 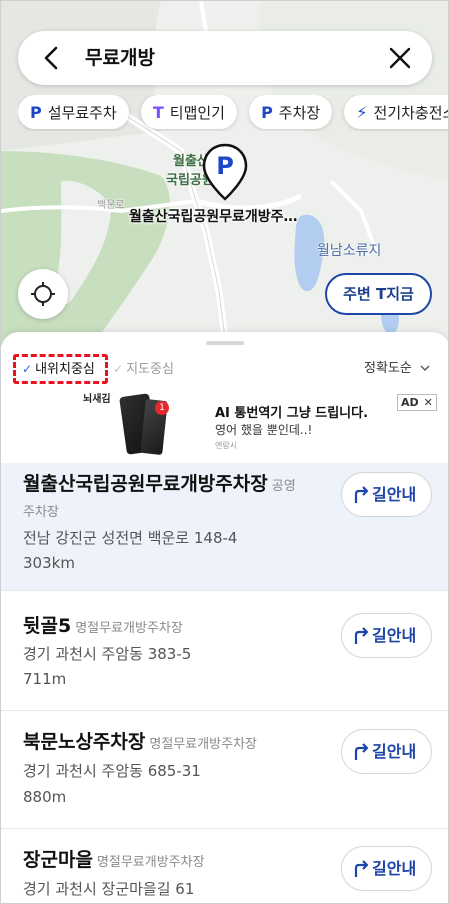 I want to click on ad-tag: AD ✕, so click(x=417, y=402).